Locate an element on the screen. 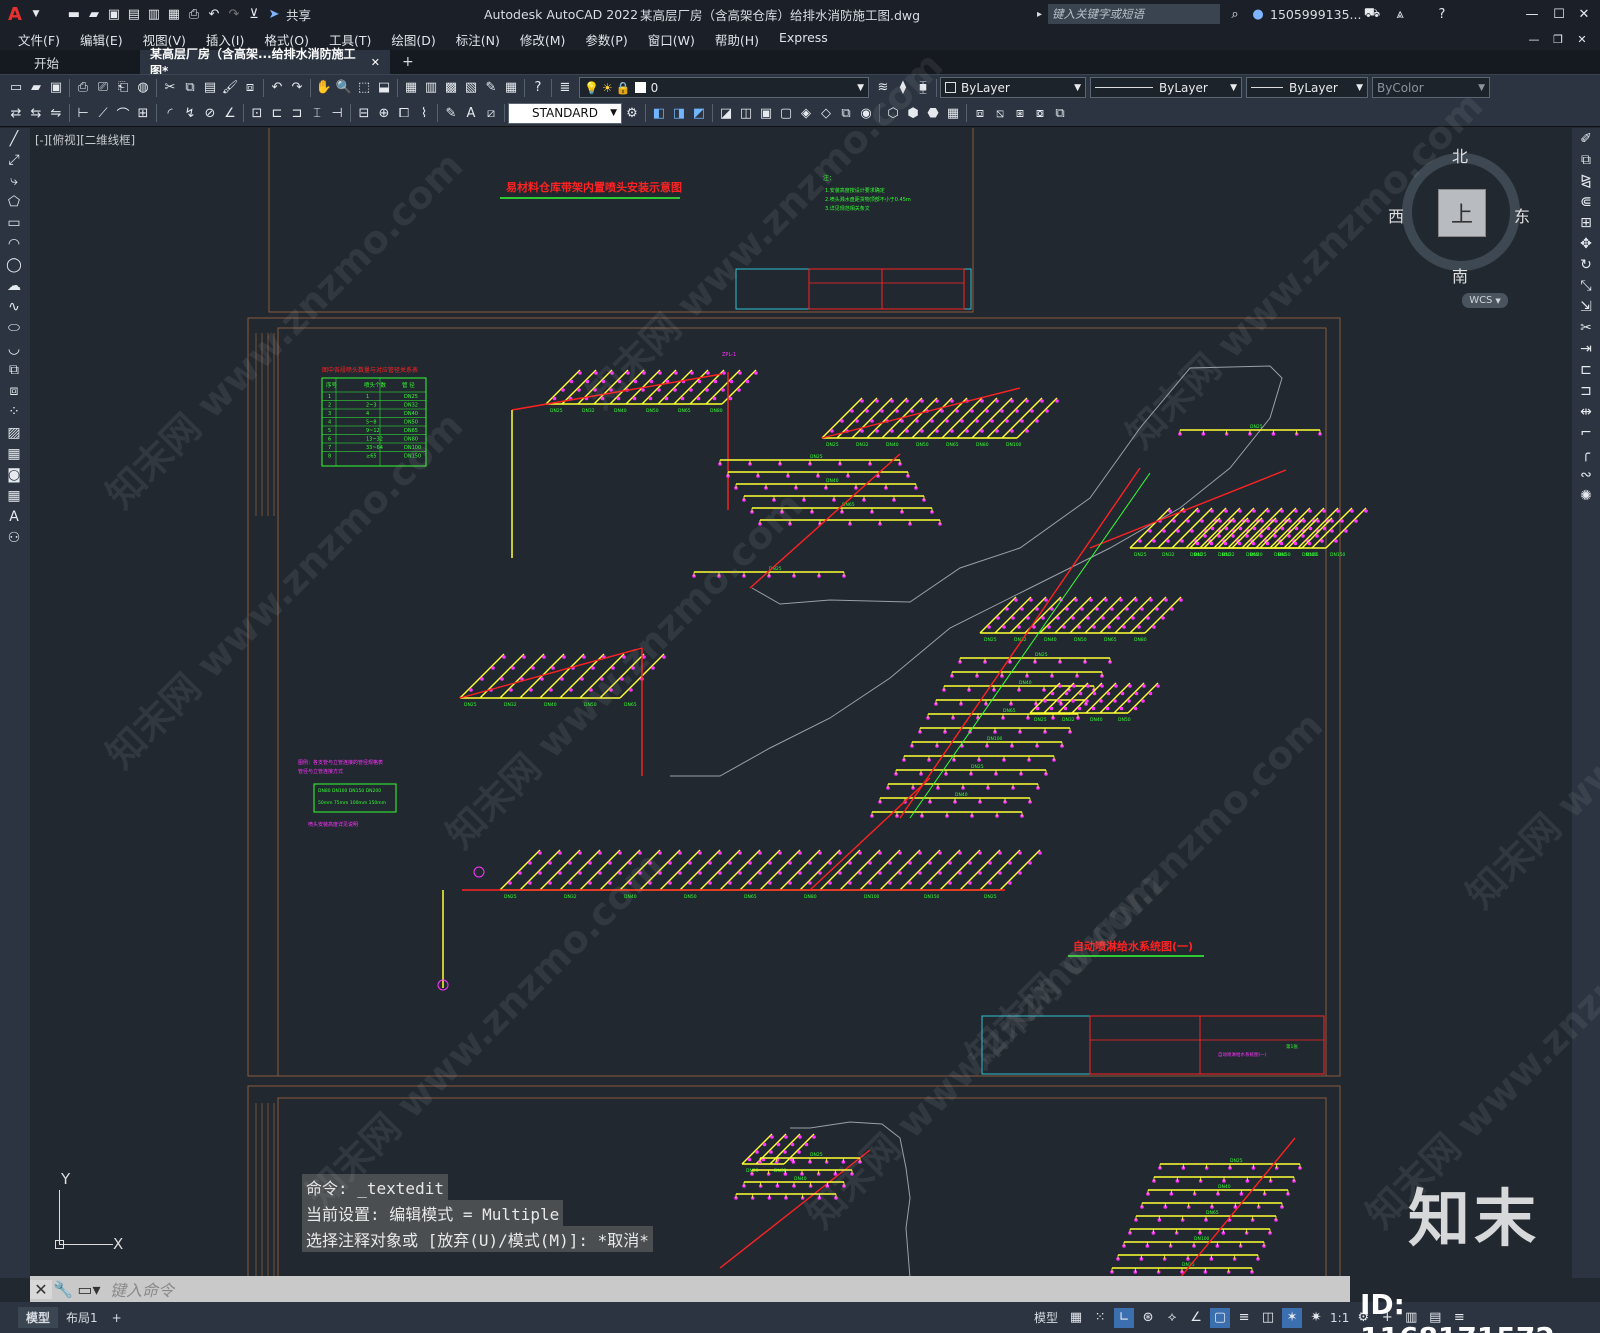 Image resolution: width=1600 pixels, height=1333 pixels. snap-icon: ⁙ is located at coordinates (1100, 1318).